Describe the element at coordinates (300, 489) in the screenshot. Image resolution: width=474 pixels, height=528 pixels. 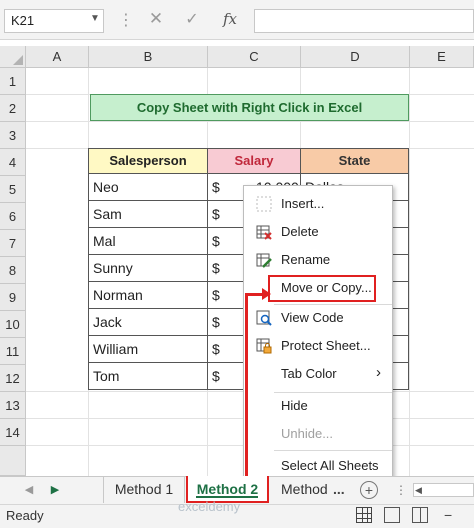
I see `sheet-tab-method-3: Method 3` at that location.